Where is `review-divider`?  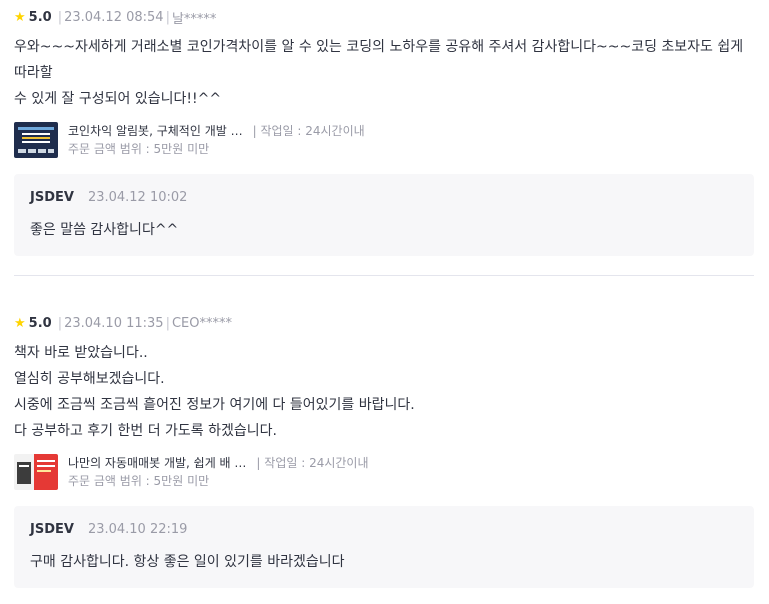 review-divider is located at coordinates (384, 275).